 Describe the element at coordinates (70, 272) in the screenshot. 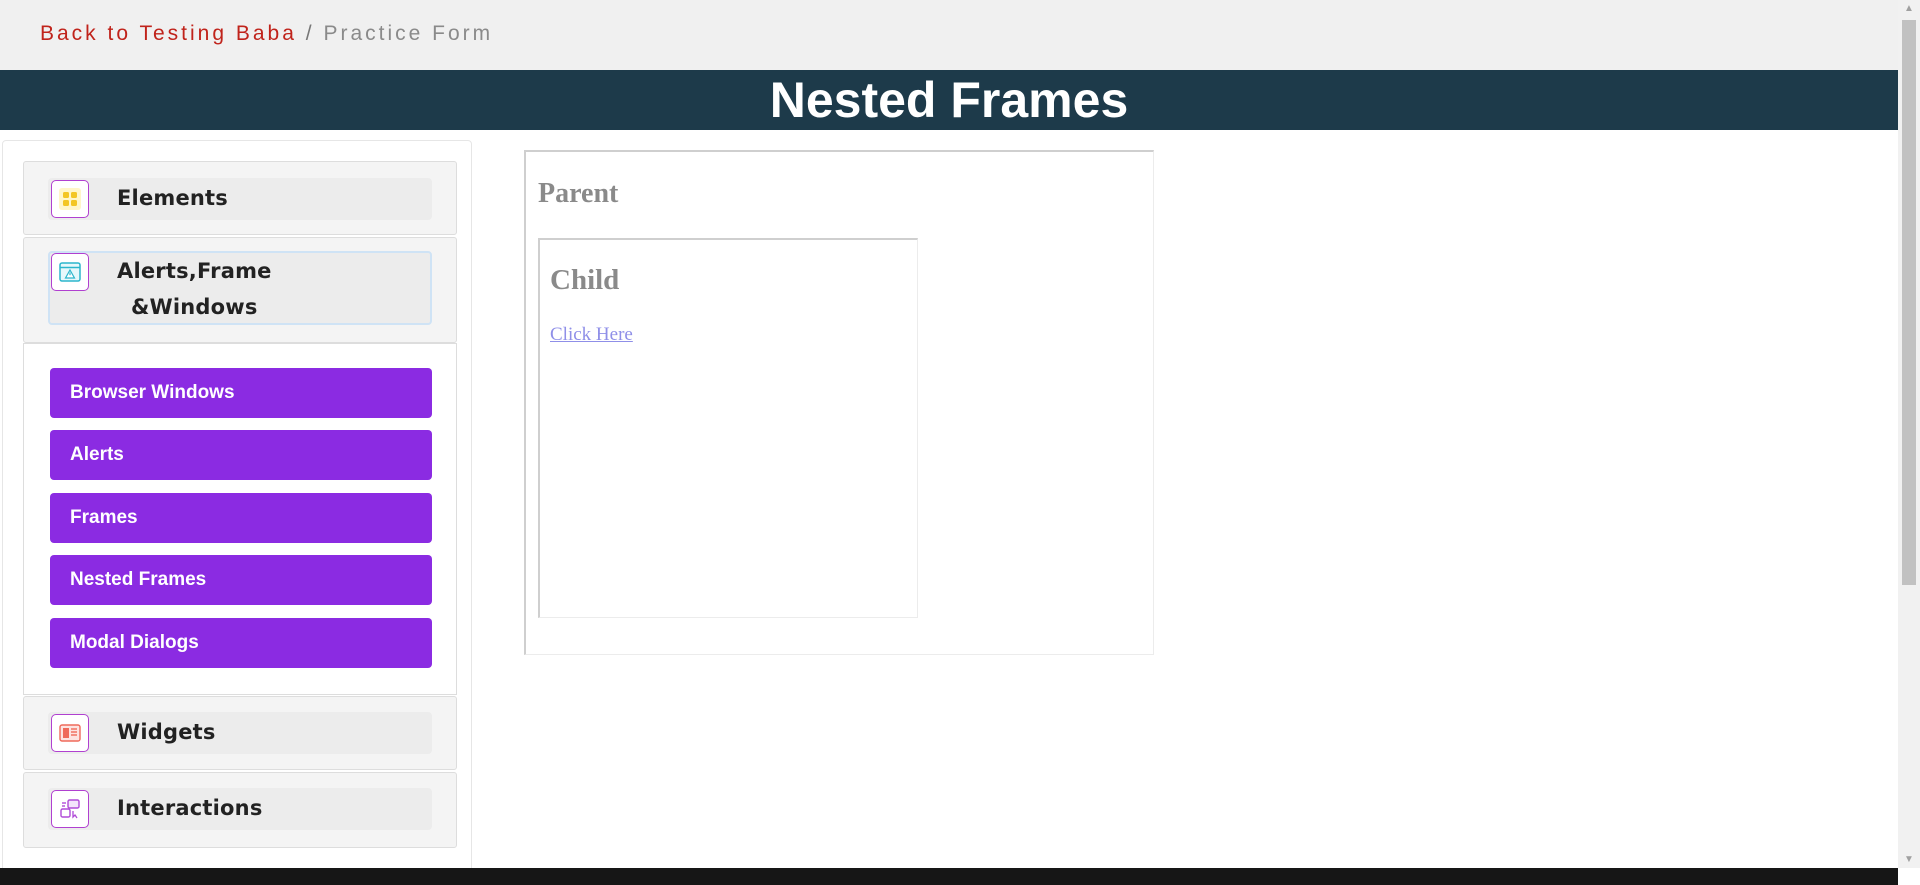

I see `window-alert-icon` at that location.